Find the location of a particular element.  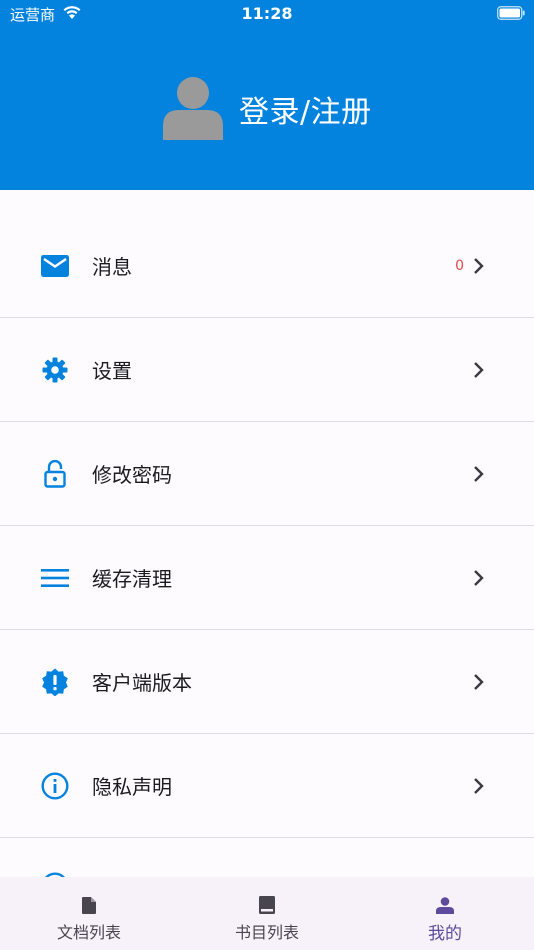

menu-item-clear-cache: 缓存清理 is located at coordinates (267, 578).